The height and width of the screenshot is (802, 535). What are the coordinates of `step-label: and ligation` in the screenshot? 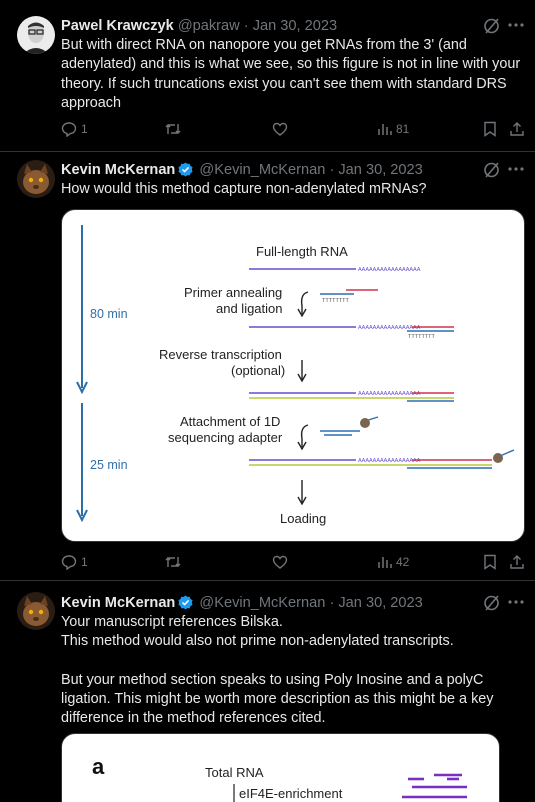 It's located at (249, 308).